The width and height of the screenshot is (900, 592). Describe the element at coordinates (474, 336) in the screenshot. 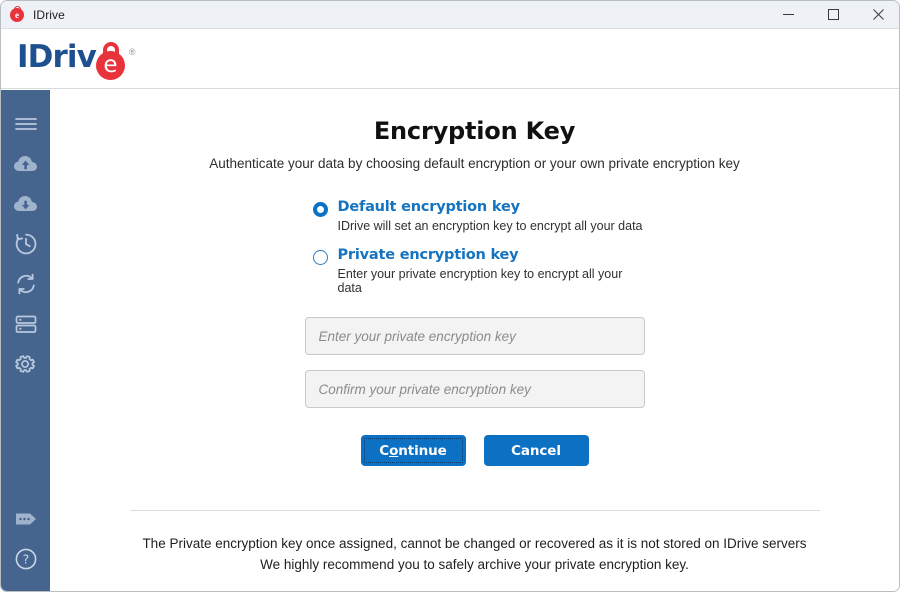

I see `private-key-input` at that location.